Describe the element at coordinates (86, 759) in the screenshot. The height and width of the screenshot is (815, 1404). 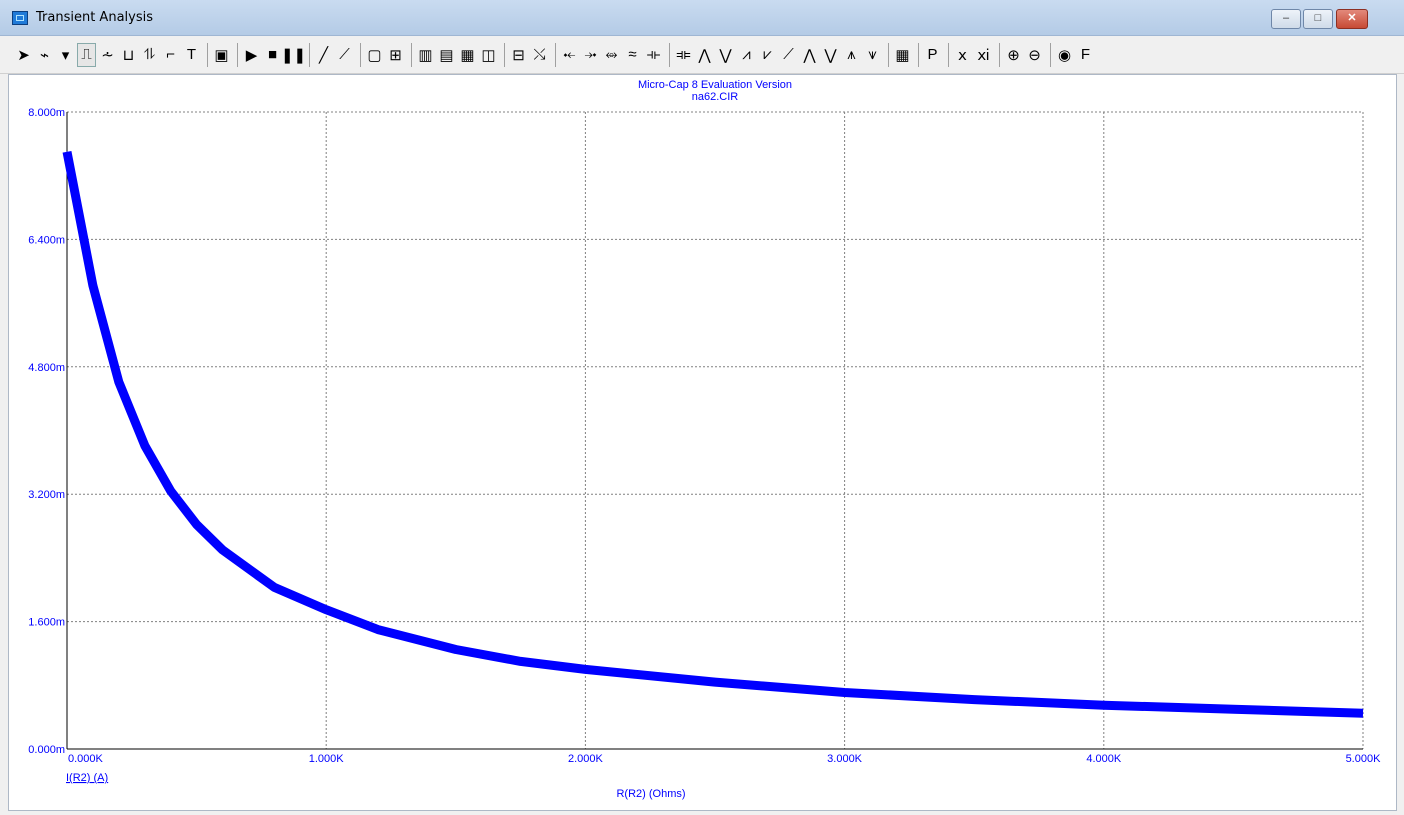
I see `x-tick-label: 0.000K` at that location.